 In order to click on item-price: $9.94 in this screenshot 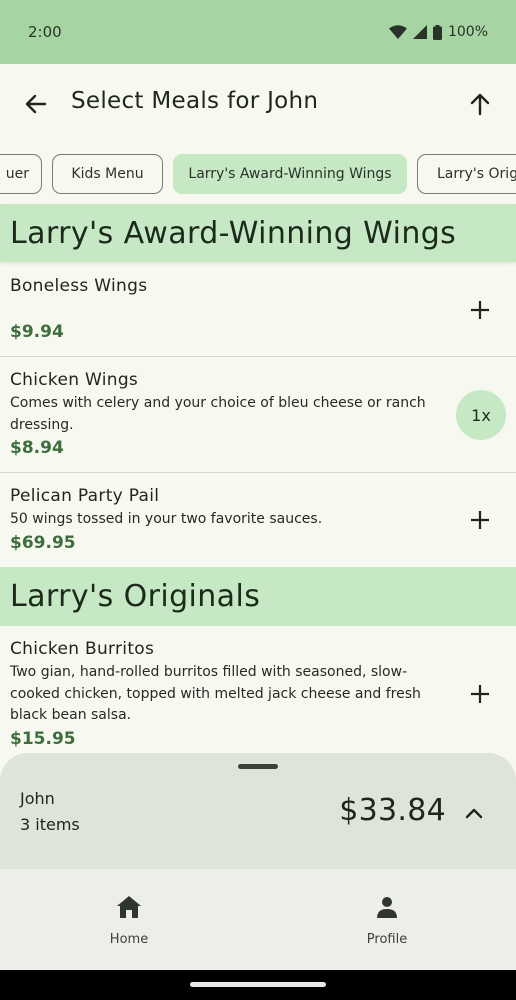, I will do `click(37, 332)`.